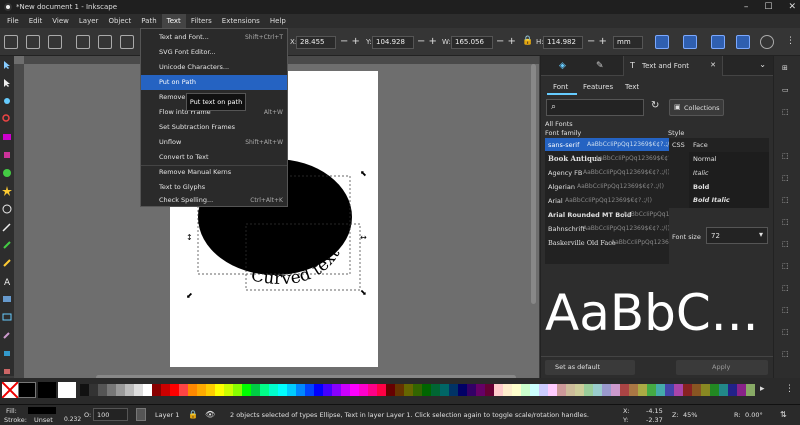 Image resolution: width=800 pixels, height=425 pixels. I want to click on center-snap-icon: ⬚, so click(787, 267).